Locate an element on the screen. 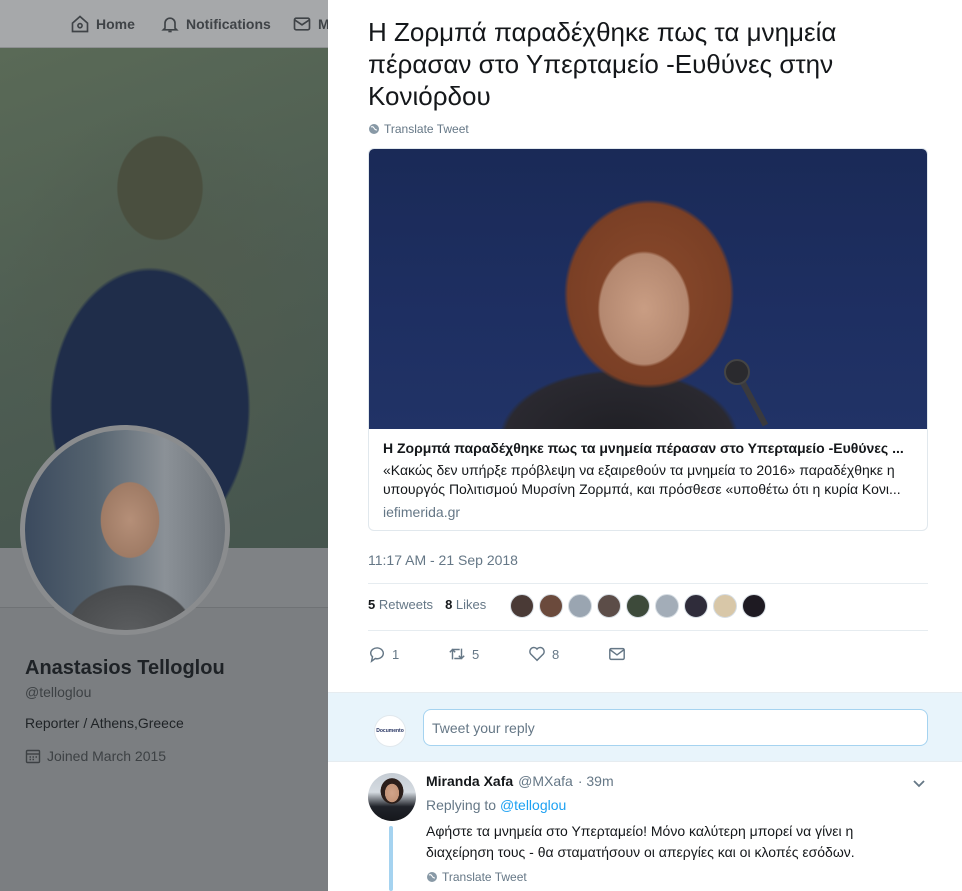 Image resolution: width=962 pixels, height=891 pixels. tweet-stats: 5 Retweets 8 Likes is located at coordinates (427, 604).